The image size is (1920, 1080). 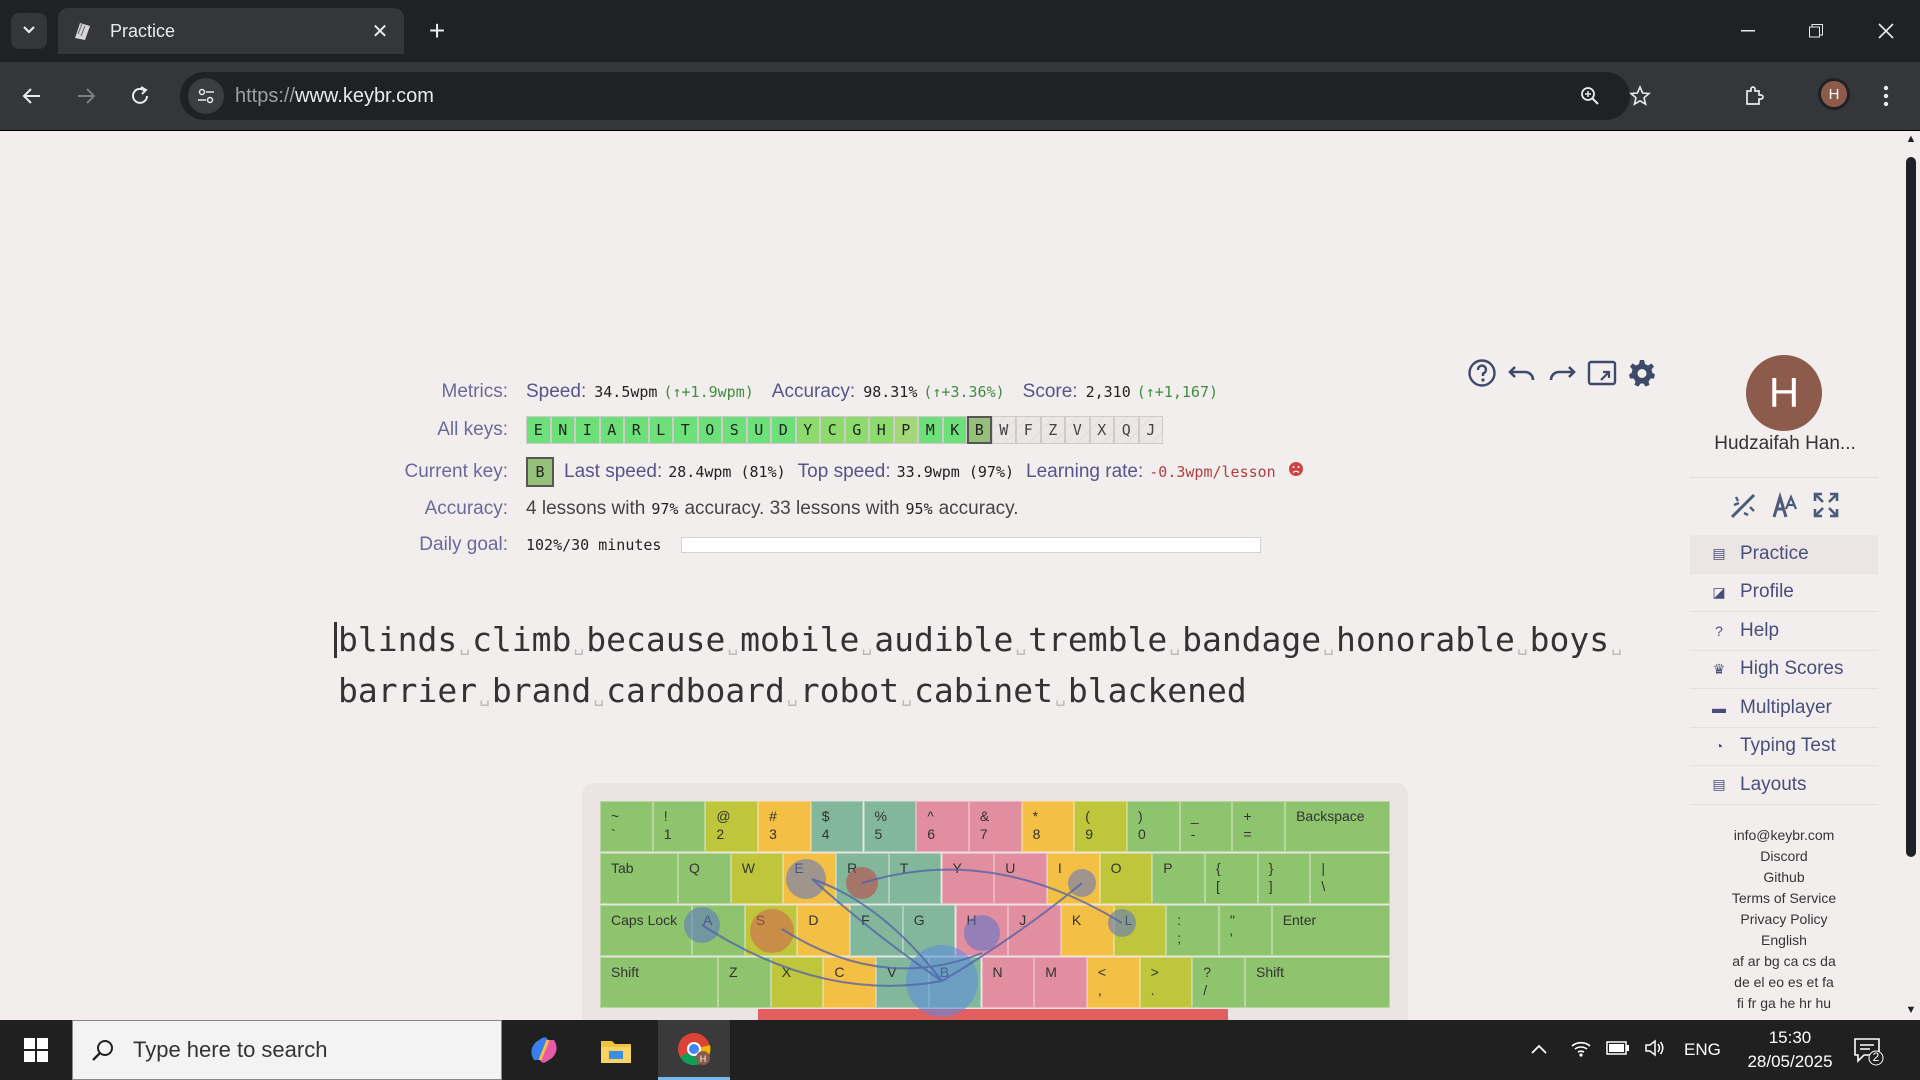 I want to click on key-chip-o: O, so click(x=709, y=430).